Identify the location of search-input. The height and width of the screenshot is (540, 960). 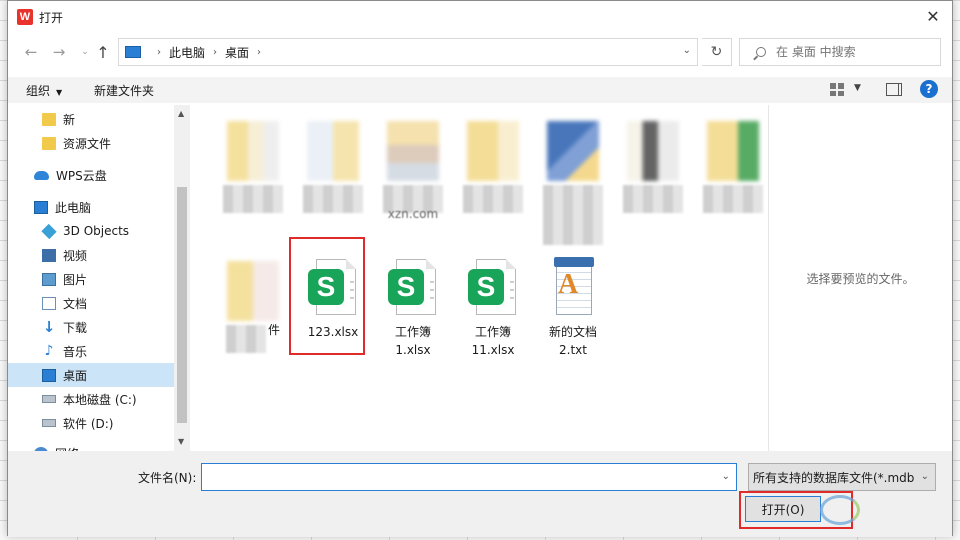
(851, 52).